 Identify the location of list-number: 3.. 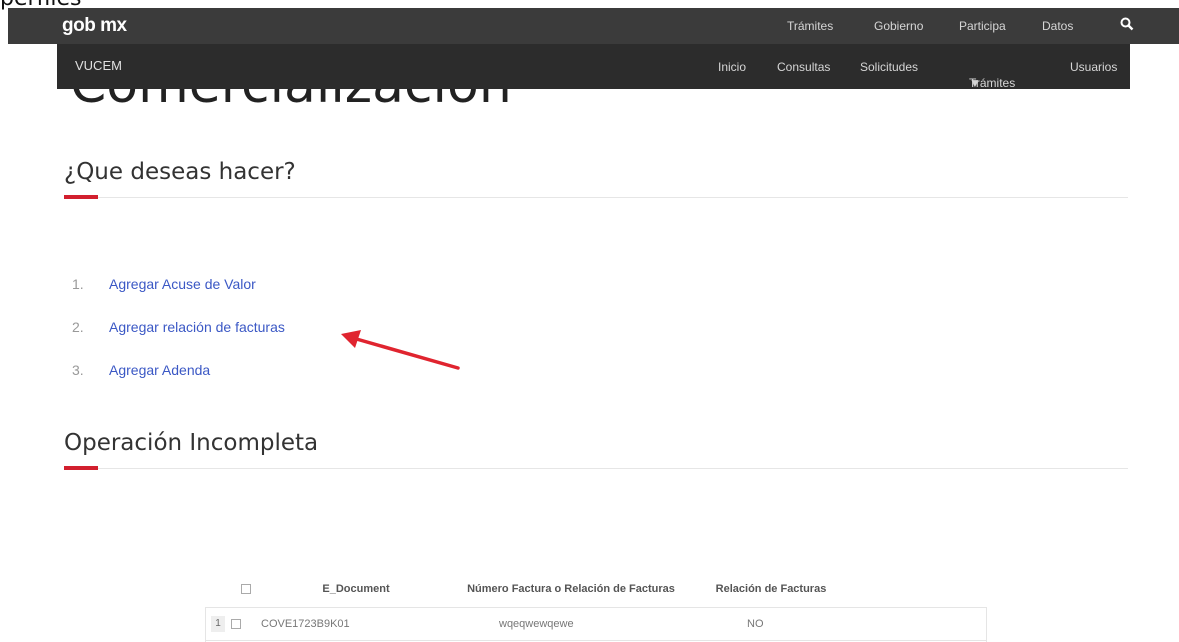
(78, 370).